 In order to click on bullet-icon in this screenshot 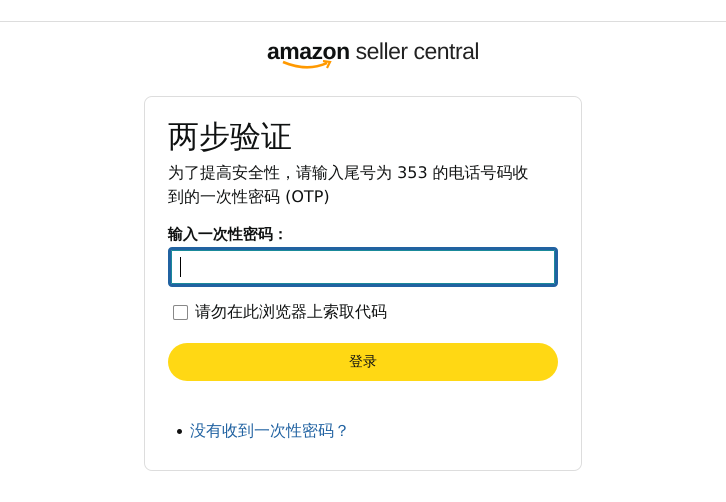, I will do `click(179, 431)`.